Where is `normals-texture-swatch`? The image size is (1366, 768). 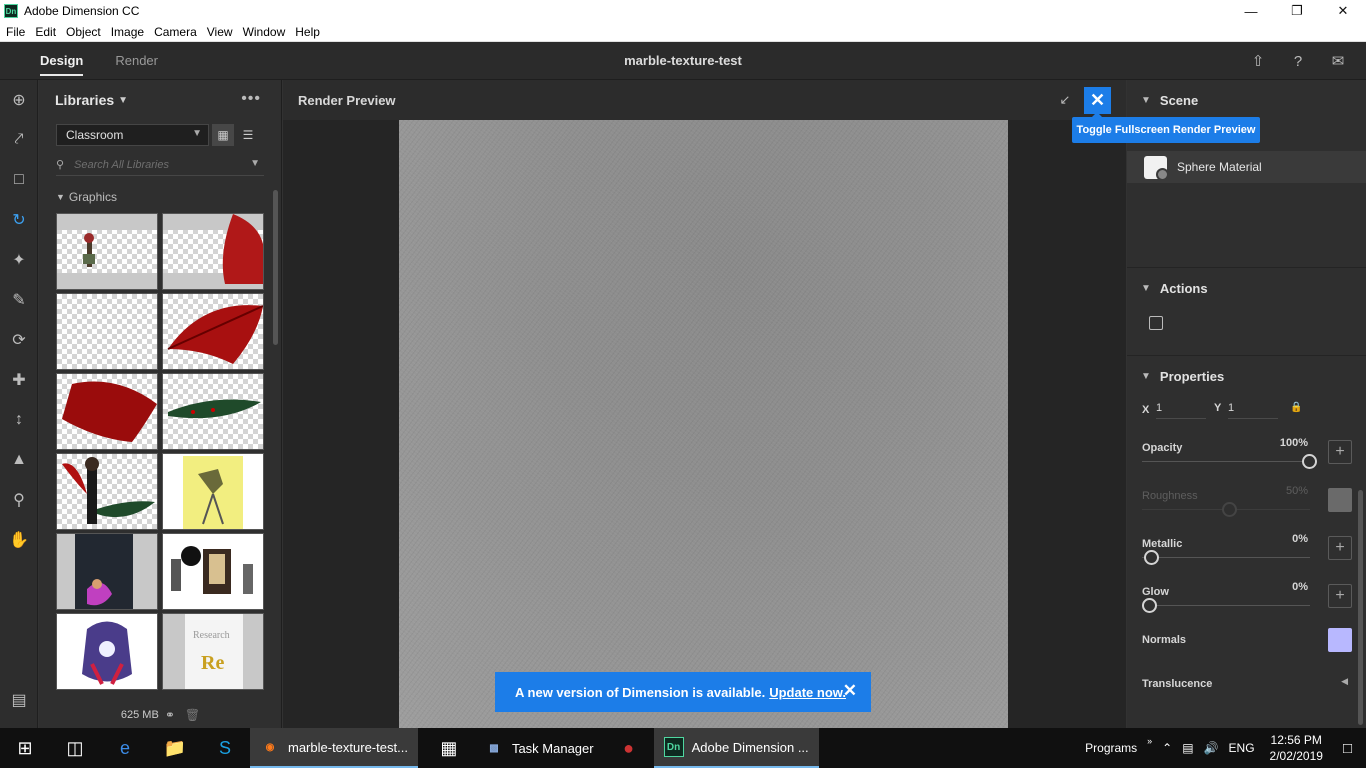 normals-texture-swatch is located at coordinates (1340, 640).